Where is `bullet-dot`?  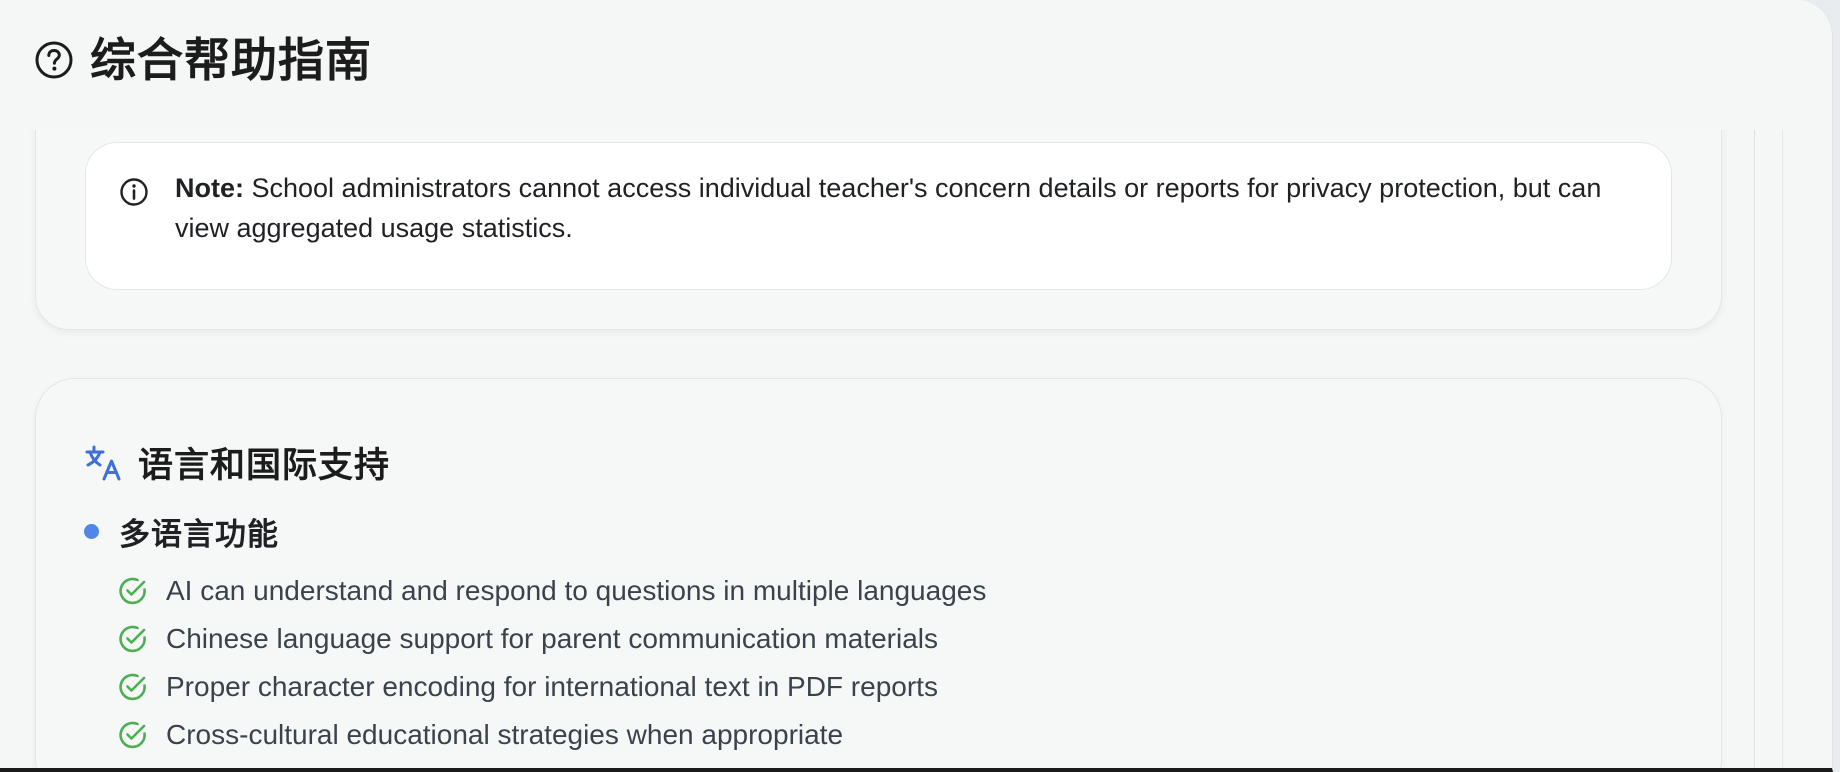 bullet-dot is located at coordinates (91, 531).